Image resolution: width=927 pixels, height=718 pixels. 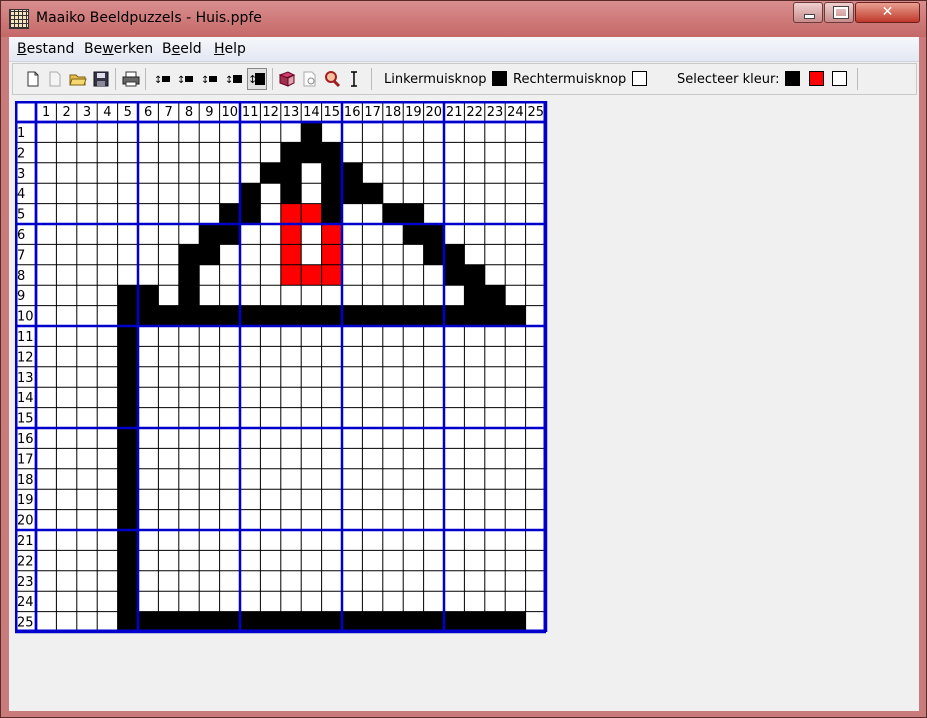 What do you see at coordinates (499, 78) in the screenshot?
I see `left-mouse-swatch` at bounding box center [499, 78].